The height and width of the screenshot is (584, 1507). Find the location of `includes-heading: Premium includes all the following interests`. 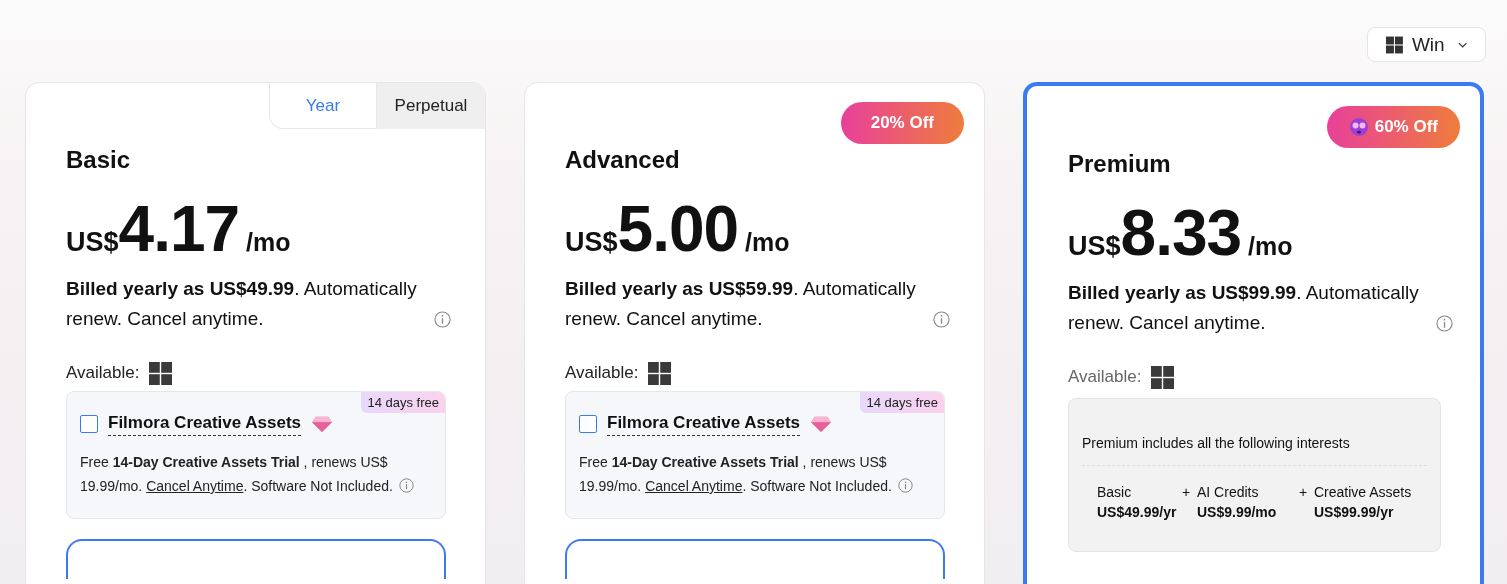

includes-heading: Premium includes all the following interests is located at coordinates (1254, 450).